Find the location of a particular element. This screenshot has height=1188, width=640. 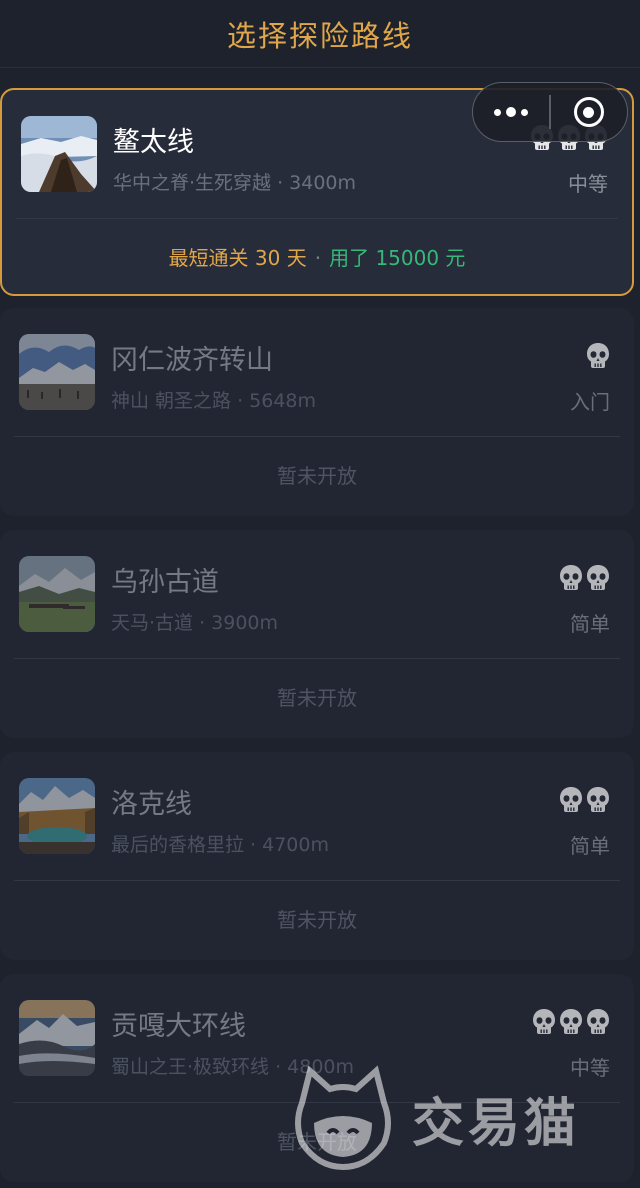

route-meta: 天马·古道 · 3900m is located at coordinates (195, 623).